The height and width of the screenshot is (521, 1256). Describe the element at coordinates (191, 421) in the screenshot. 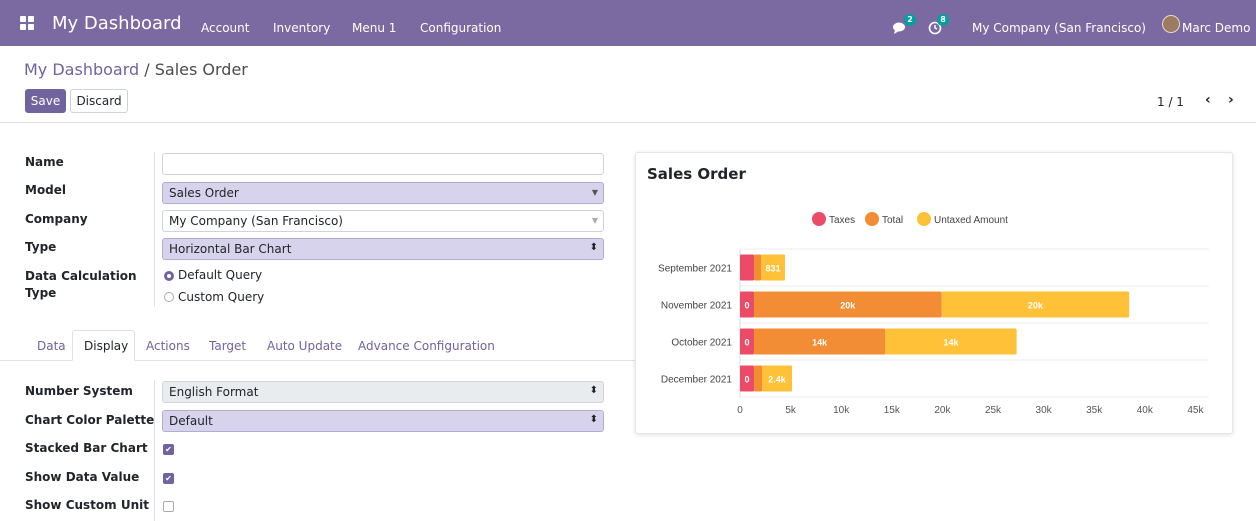

I see `palette-value: Default` at that location.